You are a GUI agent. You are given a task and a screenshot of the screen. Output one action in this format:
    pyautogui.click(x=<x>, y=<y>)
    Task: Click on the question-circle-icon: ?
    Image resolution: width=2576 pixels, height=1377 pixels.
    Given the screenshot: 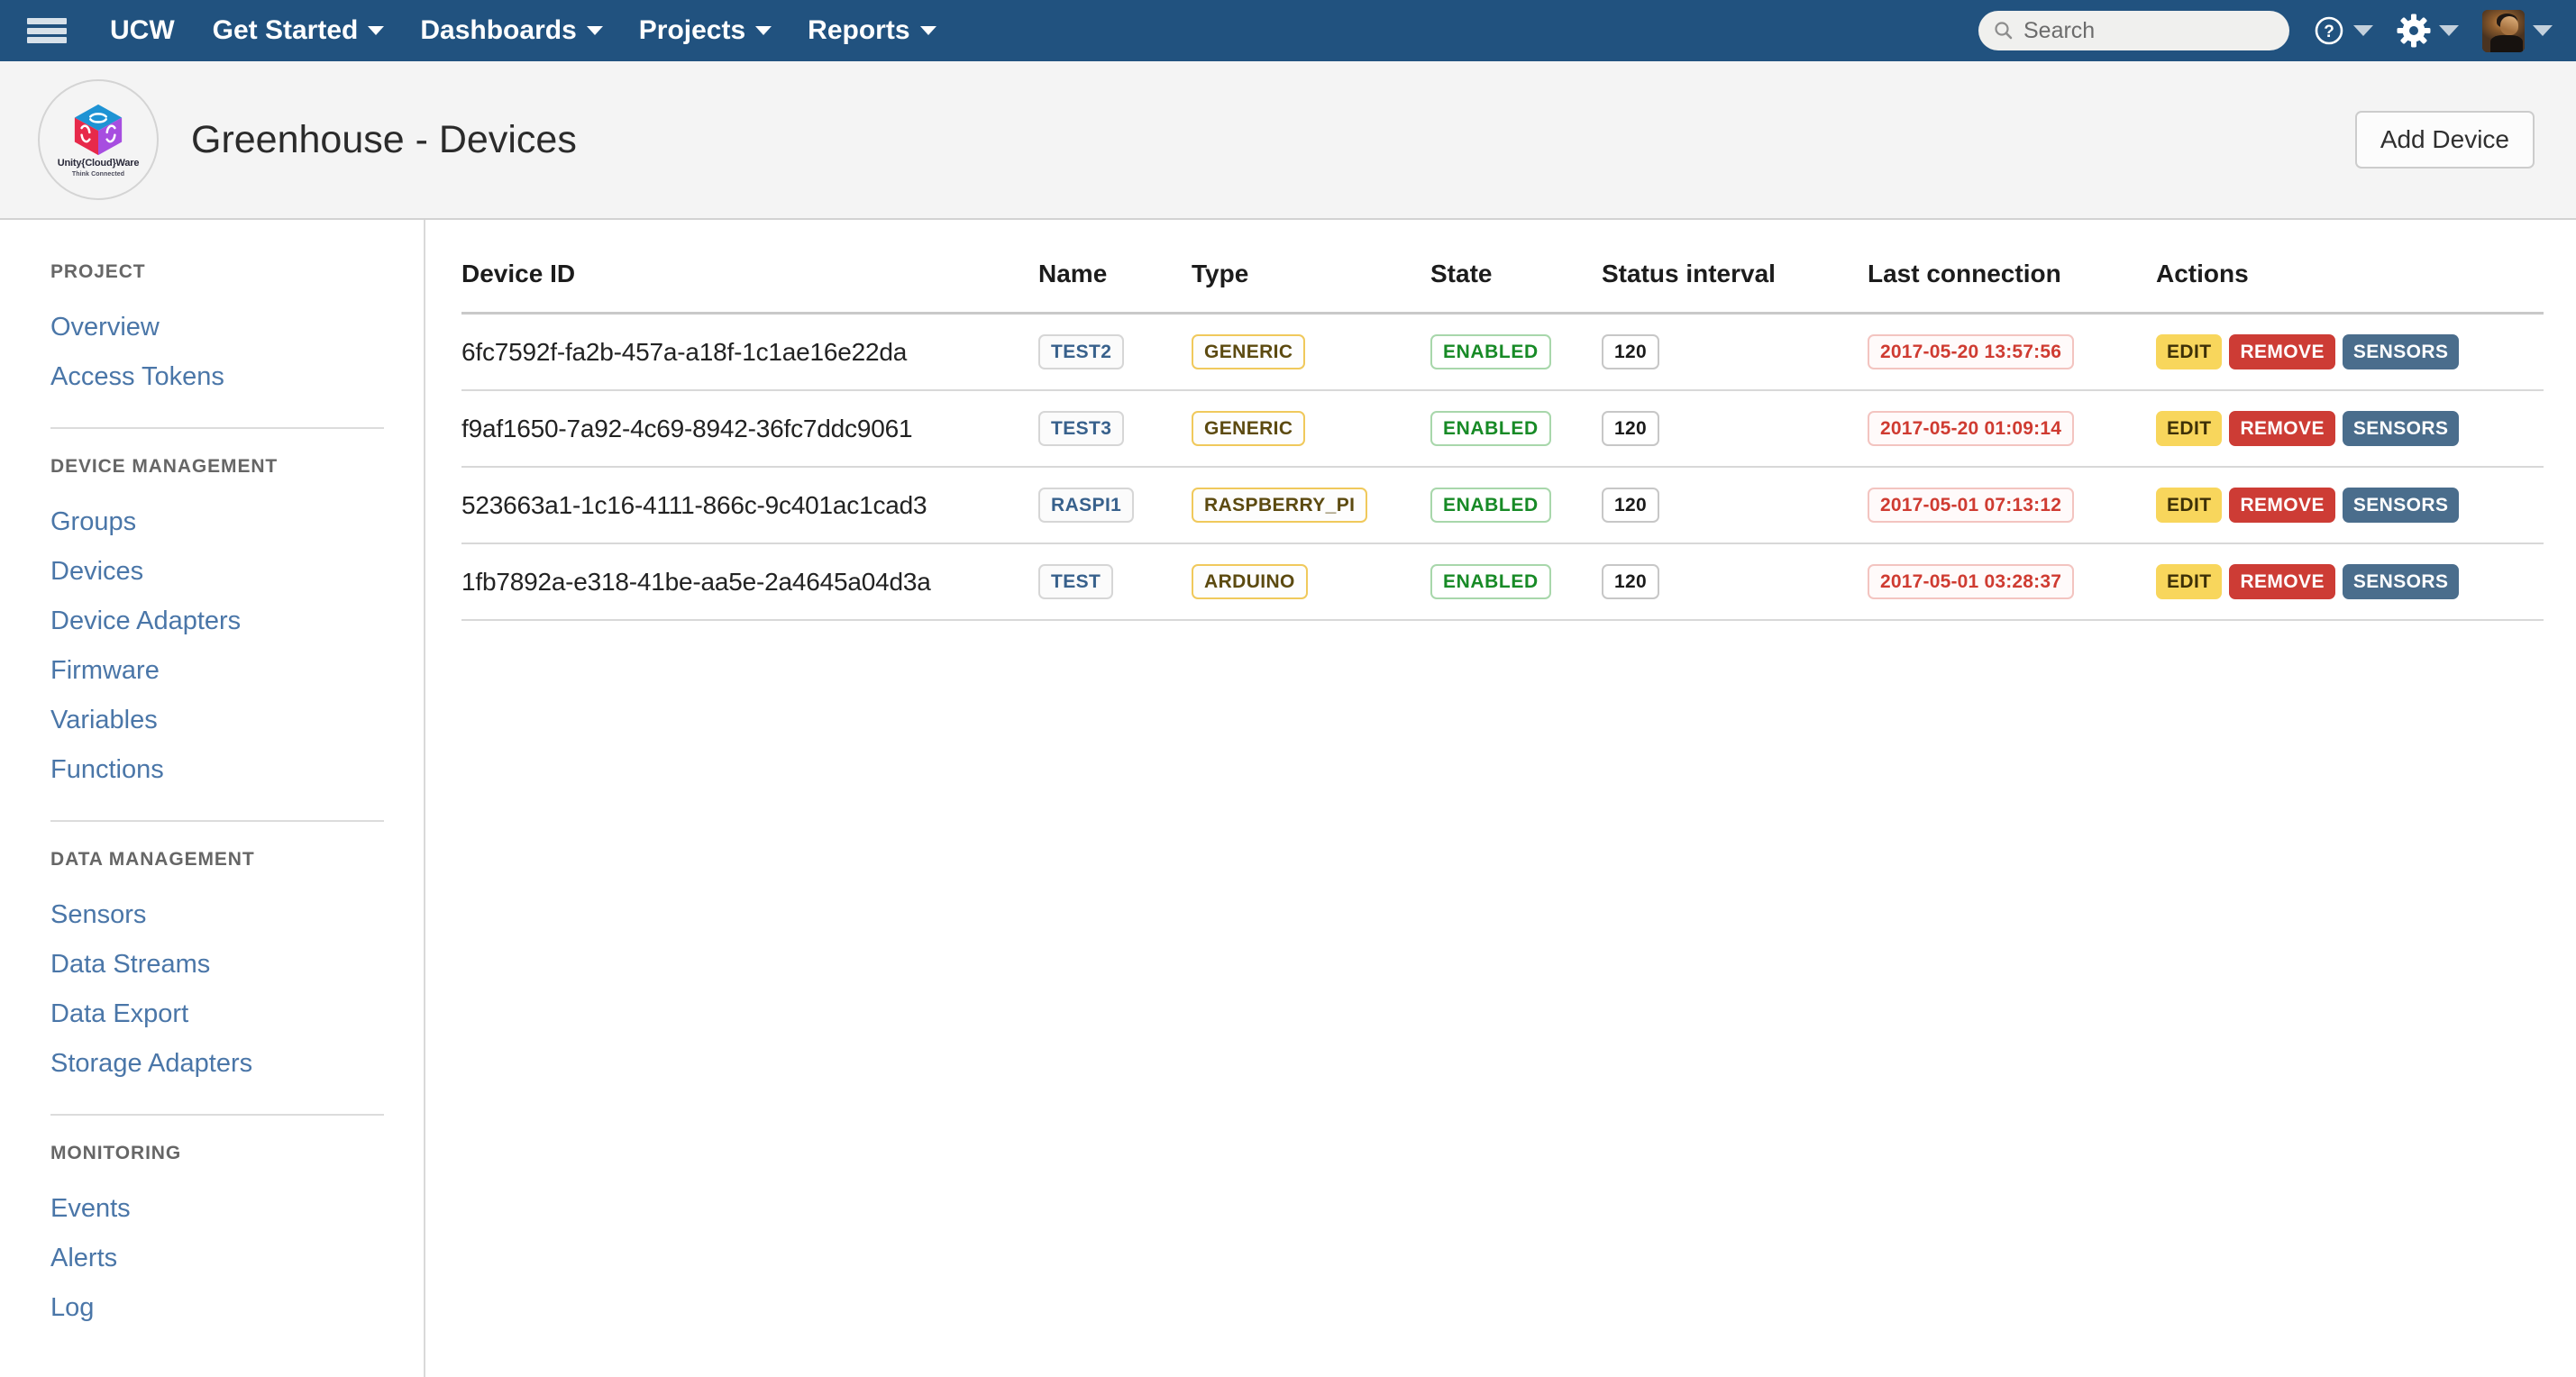 What is the action you would take?
    pyautogui.click(x=2329, y=30)
    